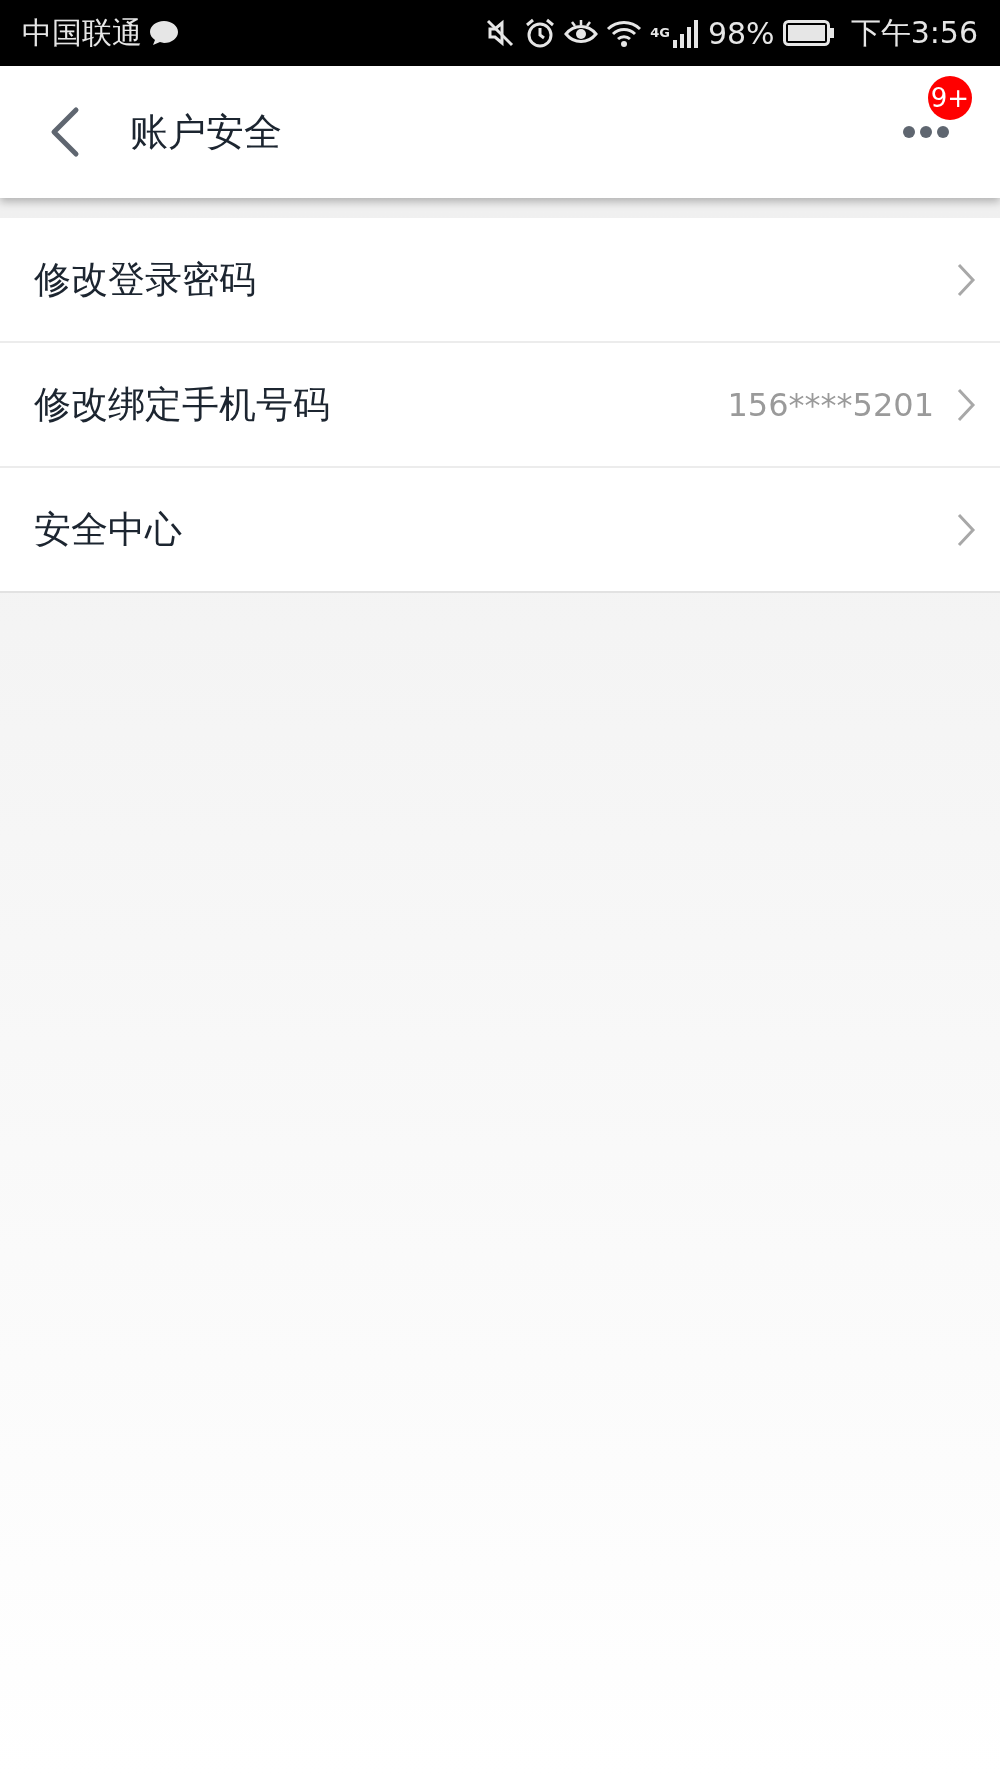 The height and width of the screenshot is (1778, 1000). What do you see at coordinates (540, 33) in the screenshot?
I see `alarm-clock-icon` at bounding box center [540, 33].